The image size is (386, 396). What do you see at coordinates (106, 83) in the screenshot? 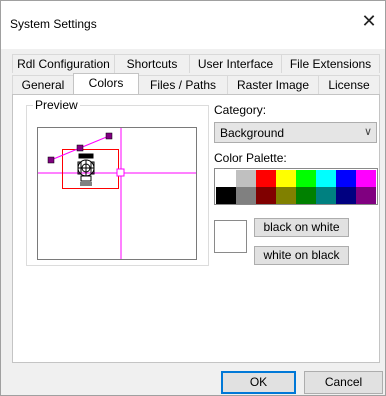
I see `tab-colors: Colors` at bounding box center [106, 83].